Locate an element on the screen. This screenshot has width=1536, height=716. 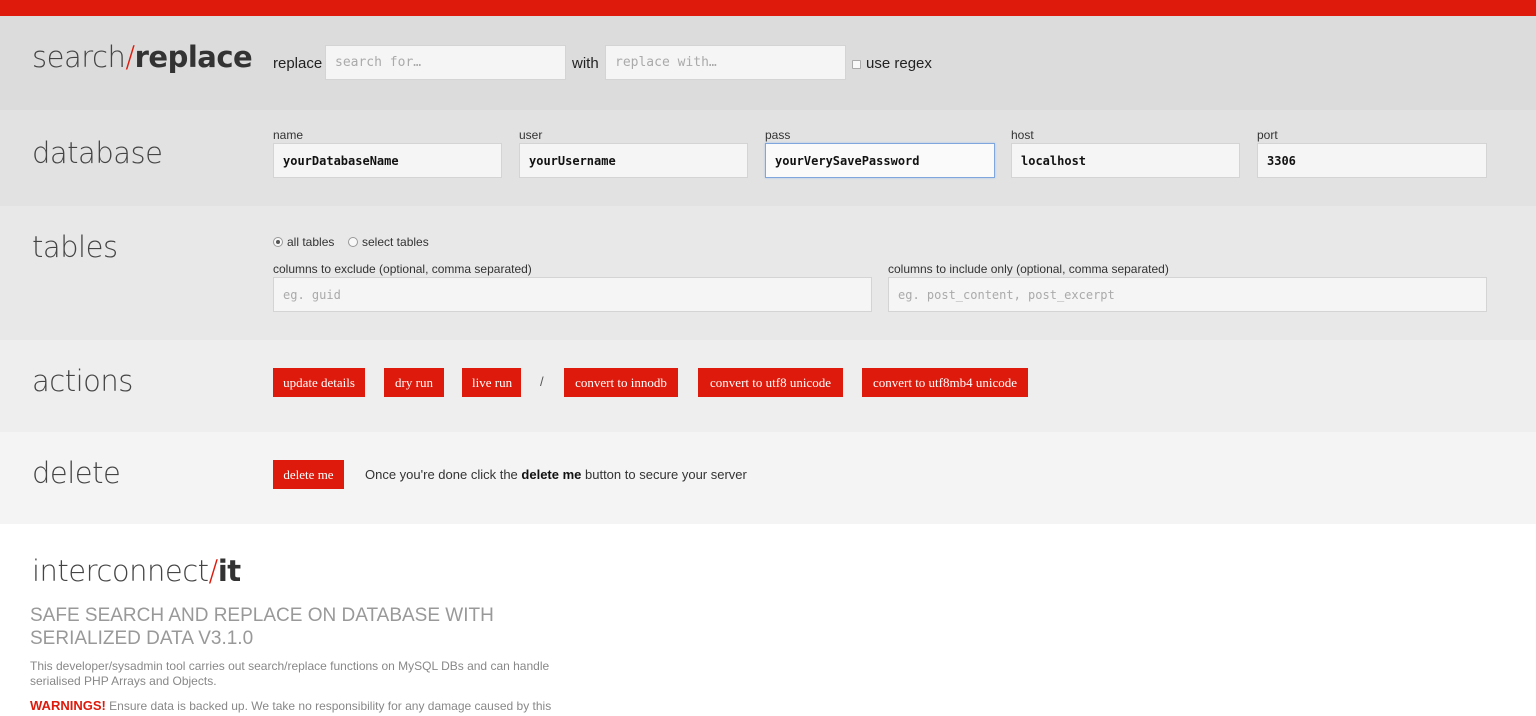
include-columns-input is located at coordinates (1187, 294).